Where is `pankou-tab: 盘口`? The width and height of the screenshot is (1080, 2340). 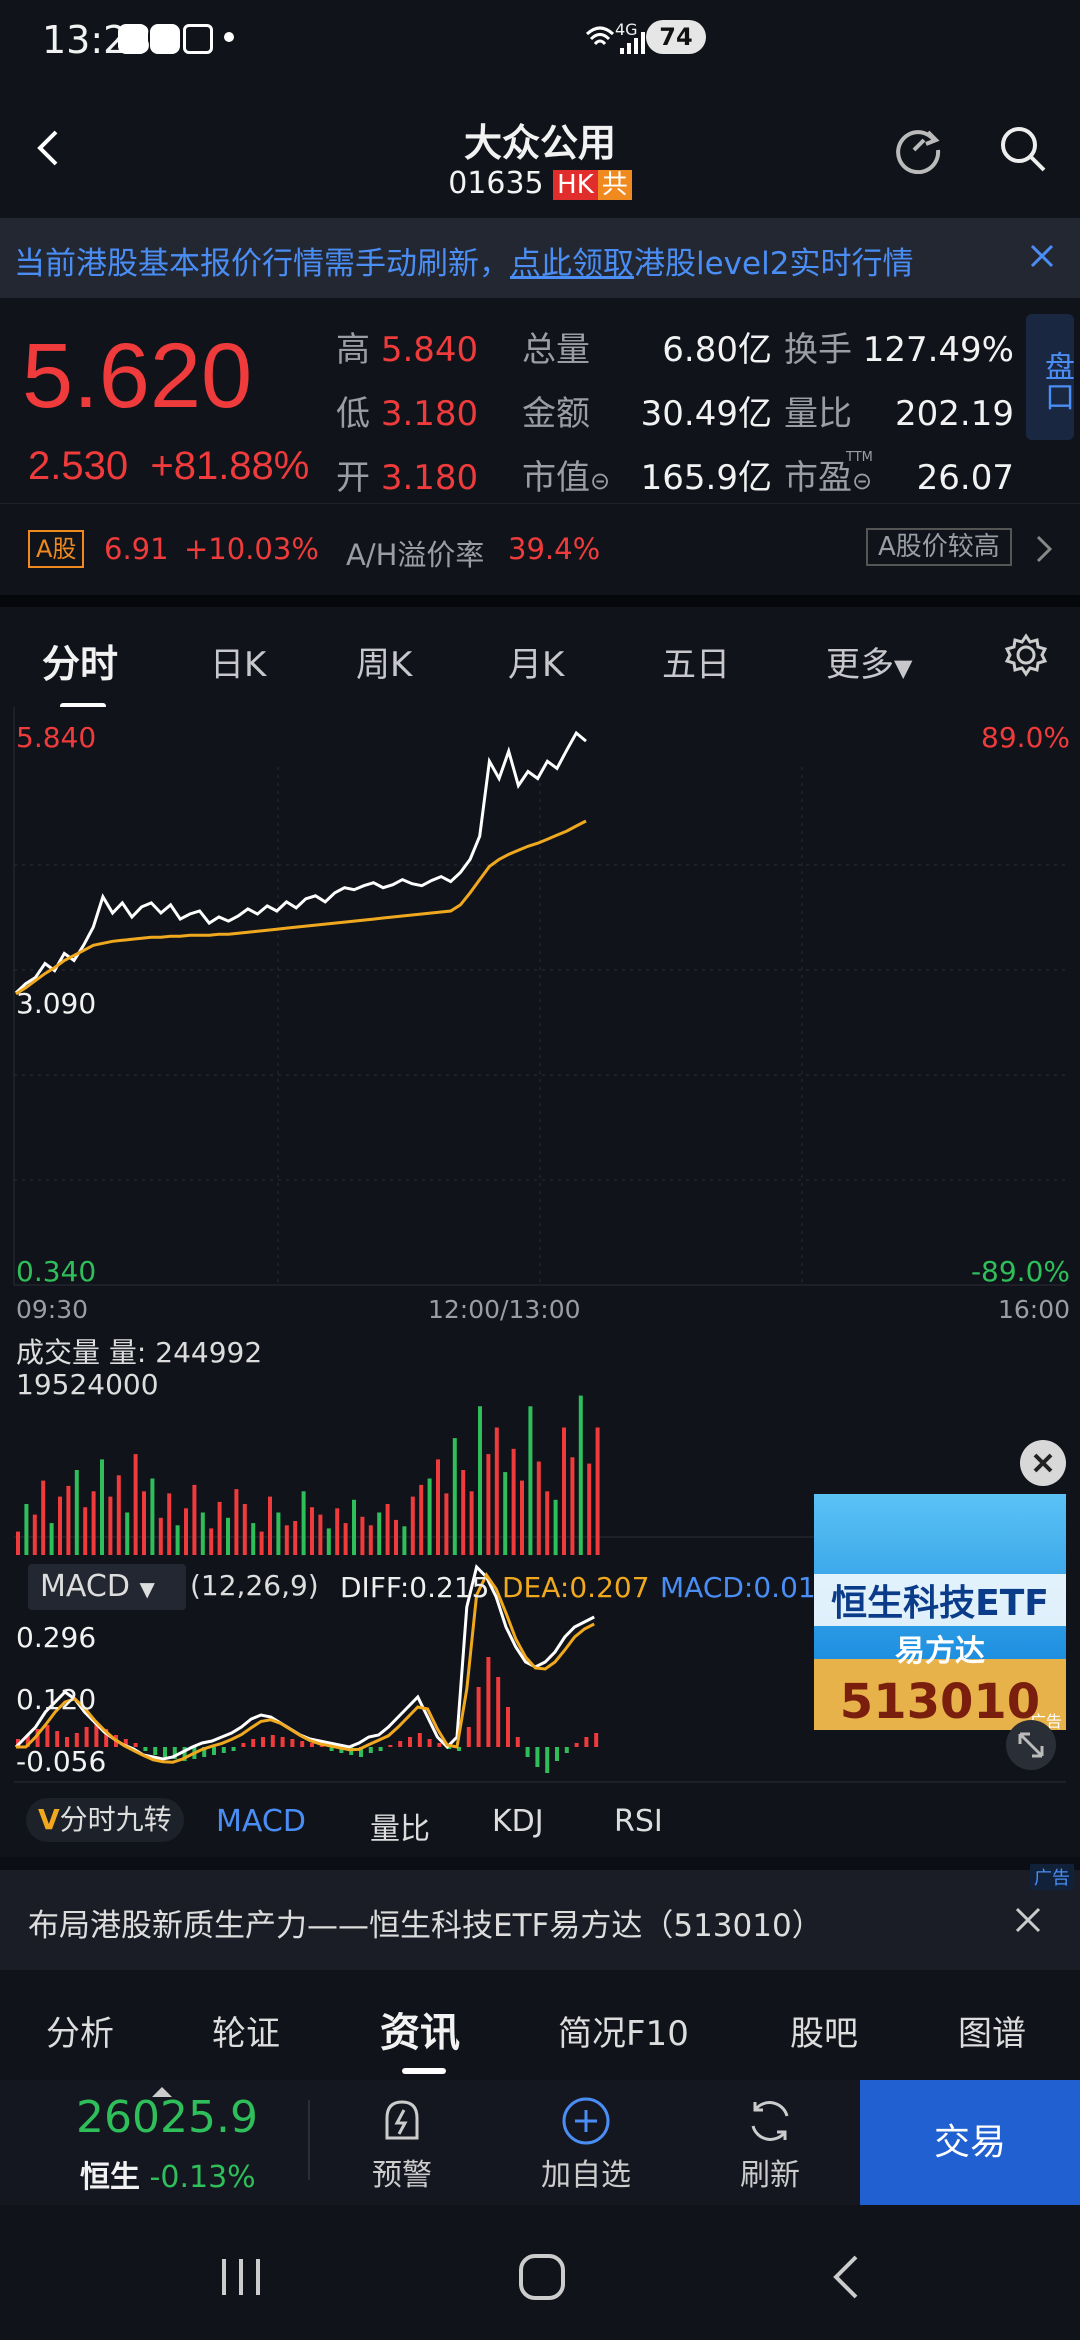 pankou-tab: 盘口 is located at coordinates (1050, 377).